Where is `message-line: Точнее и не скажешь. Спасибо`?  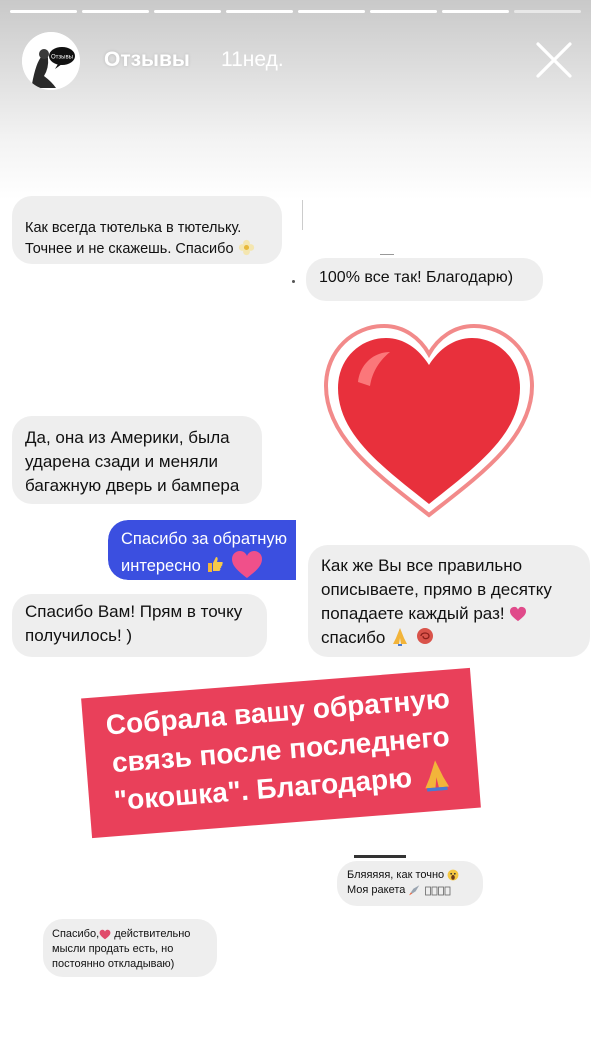
message-line: Точнее и не скажешь. Спасибо is located at coordinates (153, 249).